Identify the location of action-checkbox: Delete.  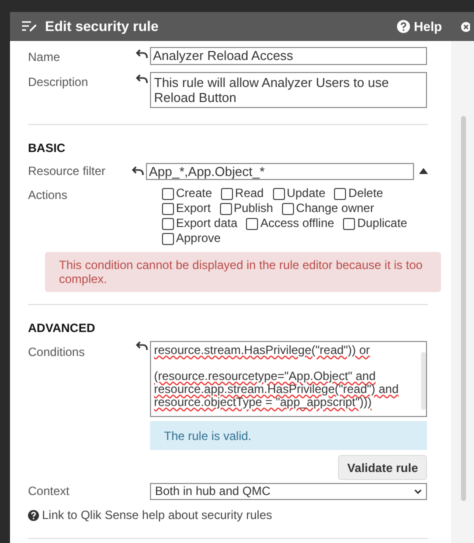
(359, 193).